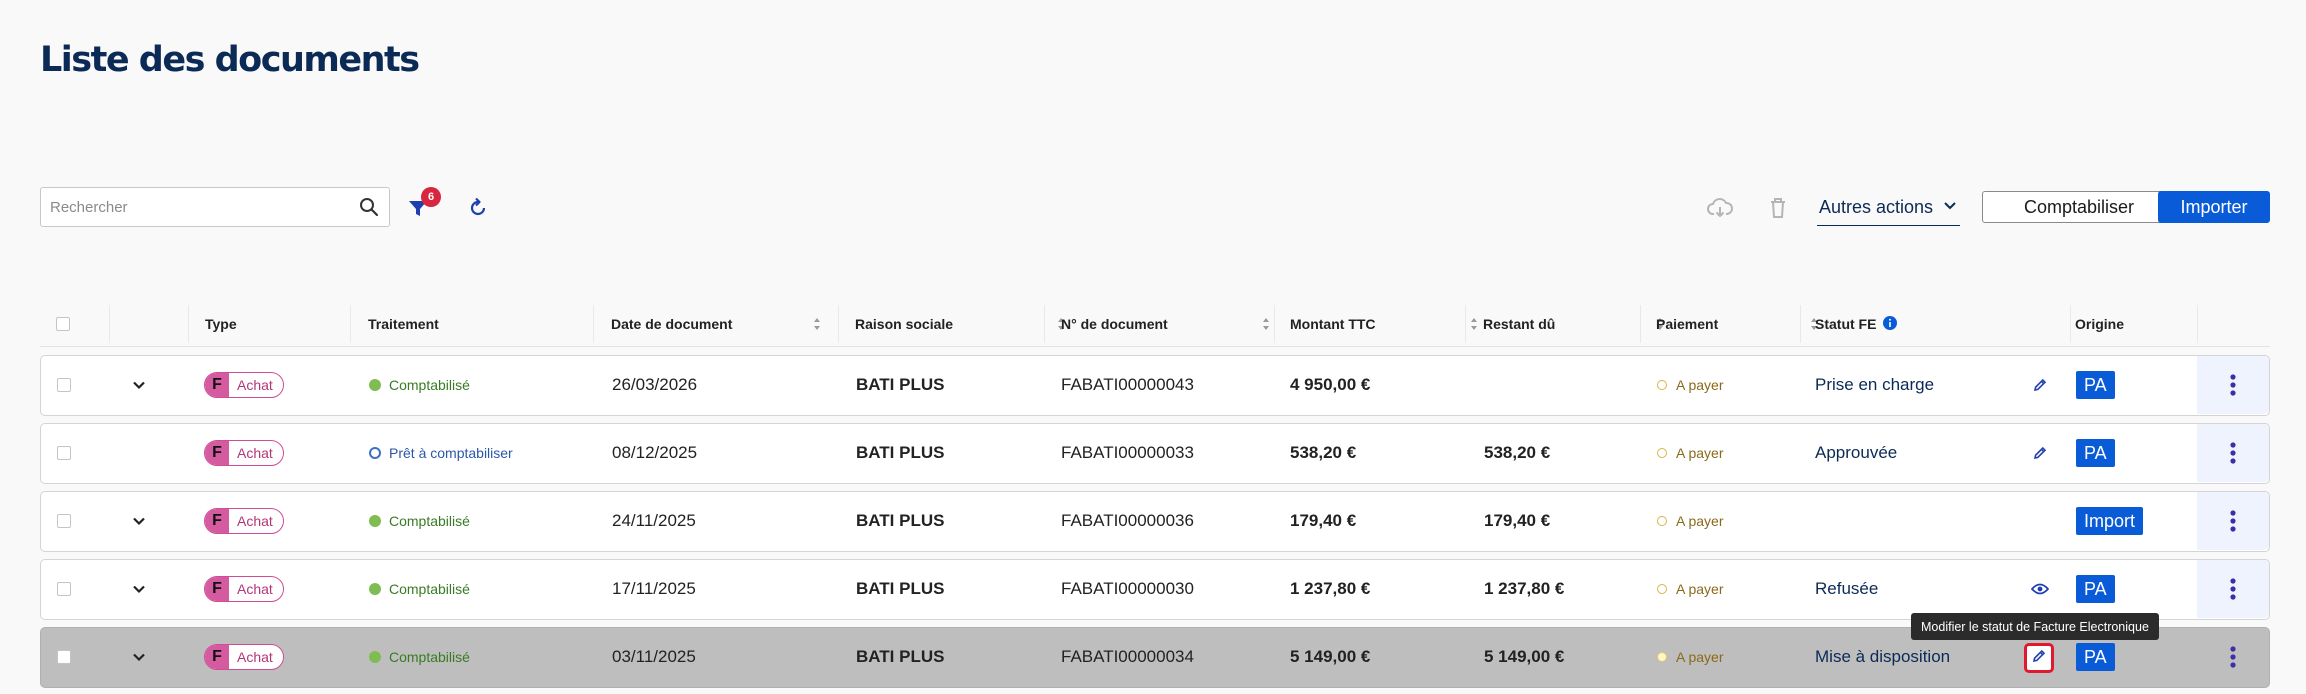 The width and height of the screenshot is (2306, 694). Describe the element at coordinates (2039, 658) in the screenshot. I see `edit-statut-fe-button` at that location.